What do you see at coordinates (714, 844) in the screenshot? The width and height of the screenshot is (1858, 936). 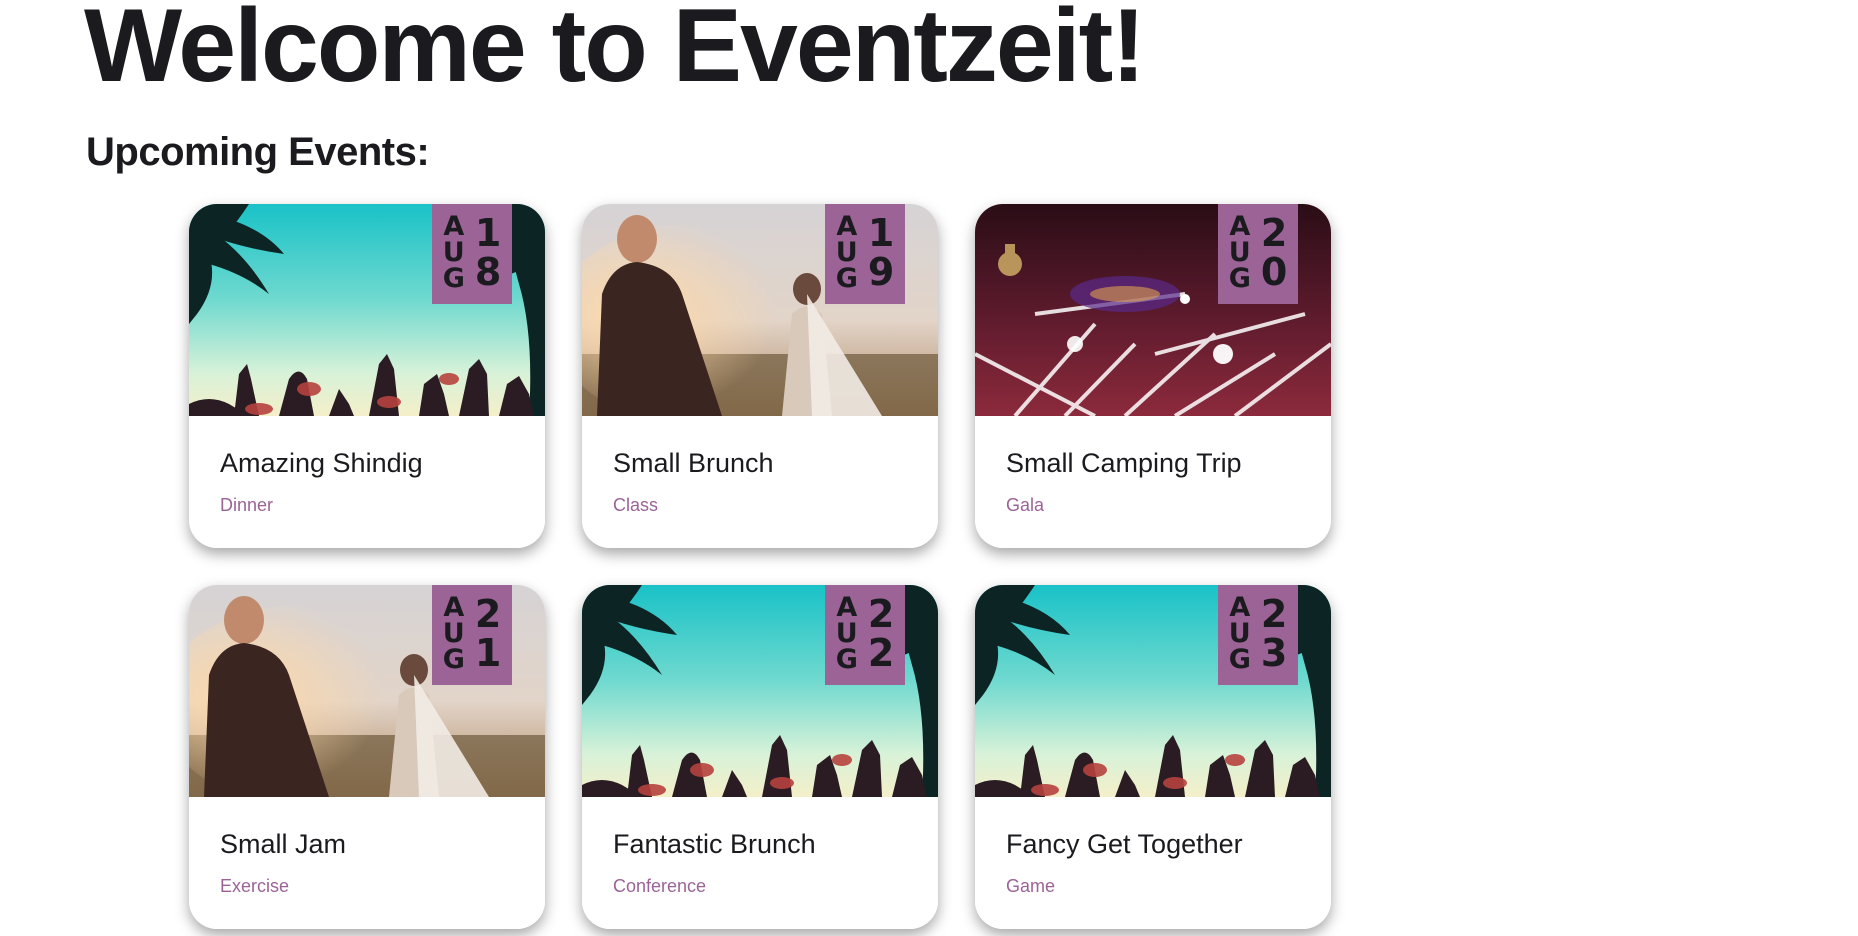 I see `event-title: Fantastic Brunch` at bounding box center [714, 844].